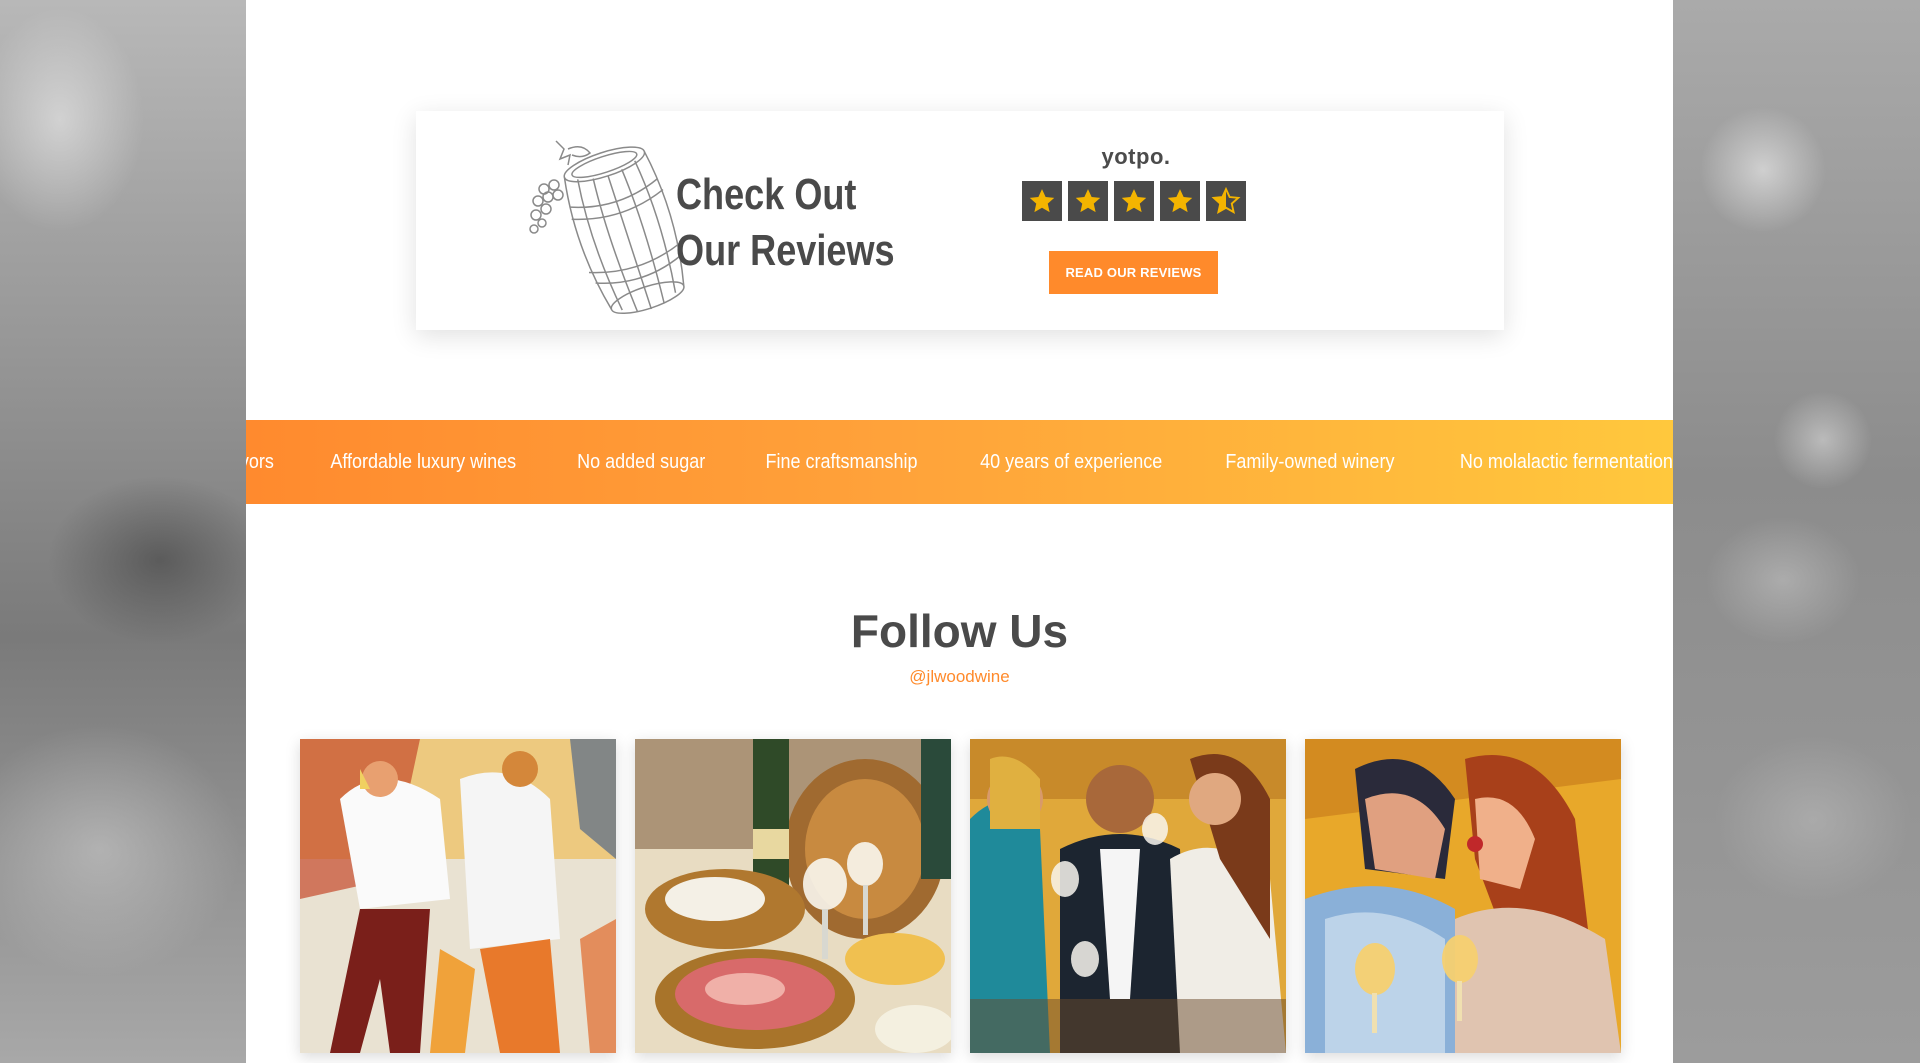 The width and height of the screenshot is (1920, 1063). I want to click on gallery-tile-kissing-couple, so click(1463, 896).